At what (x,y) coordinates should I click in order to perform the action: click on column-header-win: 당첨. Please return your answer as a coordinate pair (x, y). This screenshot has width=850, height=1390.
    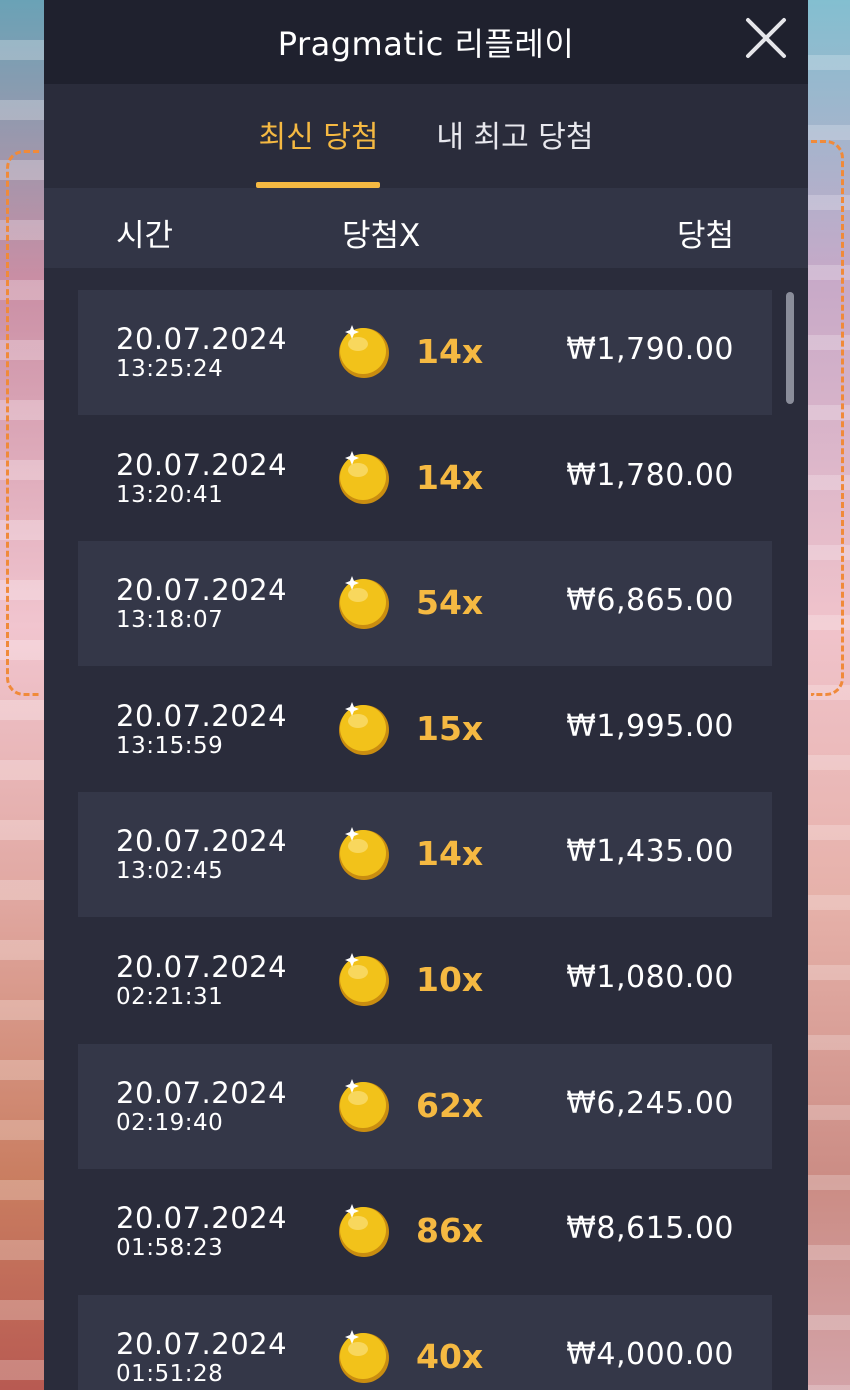
    Looking at the image, I should click on (705, 236).